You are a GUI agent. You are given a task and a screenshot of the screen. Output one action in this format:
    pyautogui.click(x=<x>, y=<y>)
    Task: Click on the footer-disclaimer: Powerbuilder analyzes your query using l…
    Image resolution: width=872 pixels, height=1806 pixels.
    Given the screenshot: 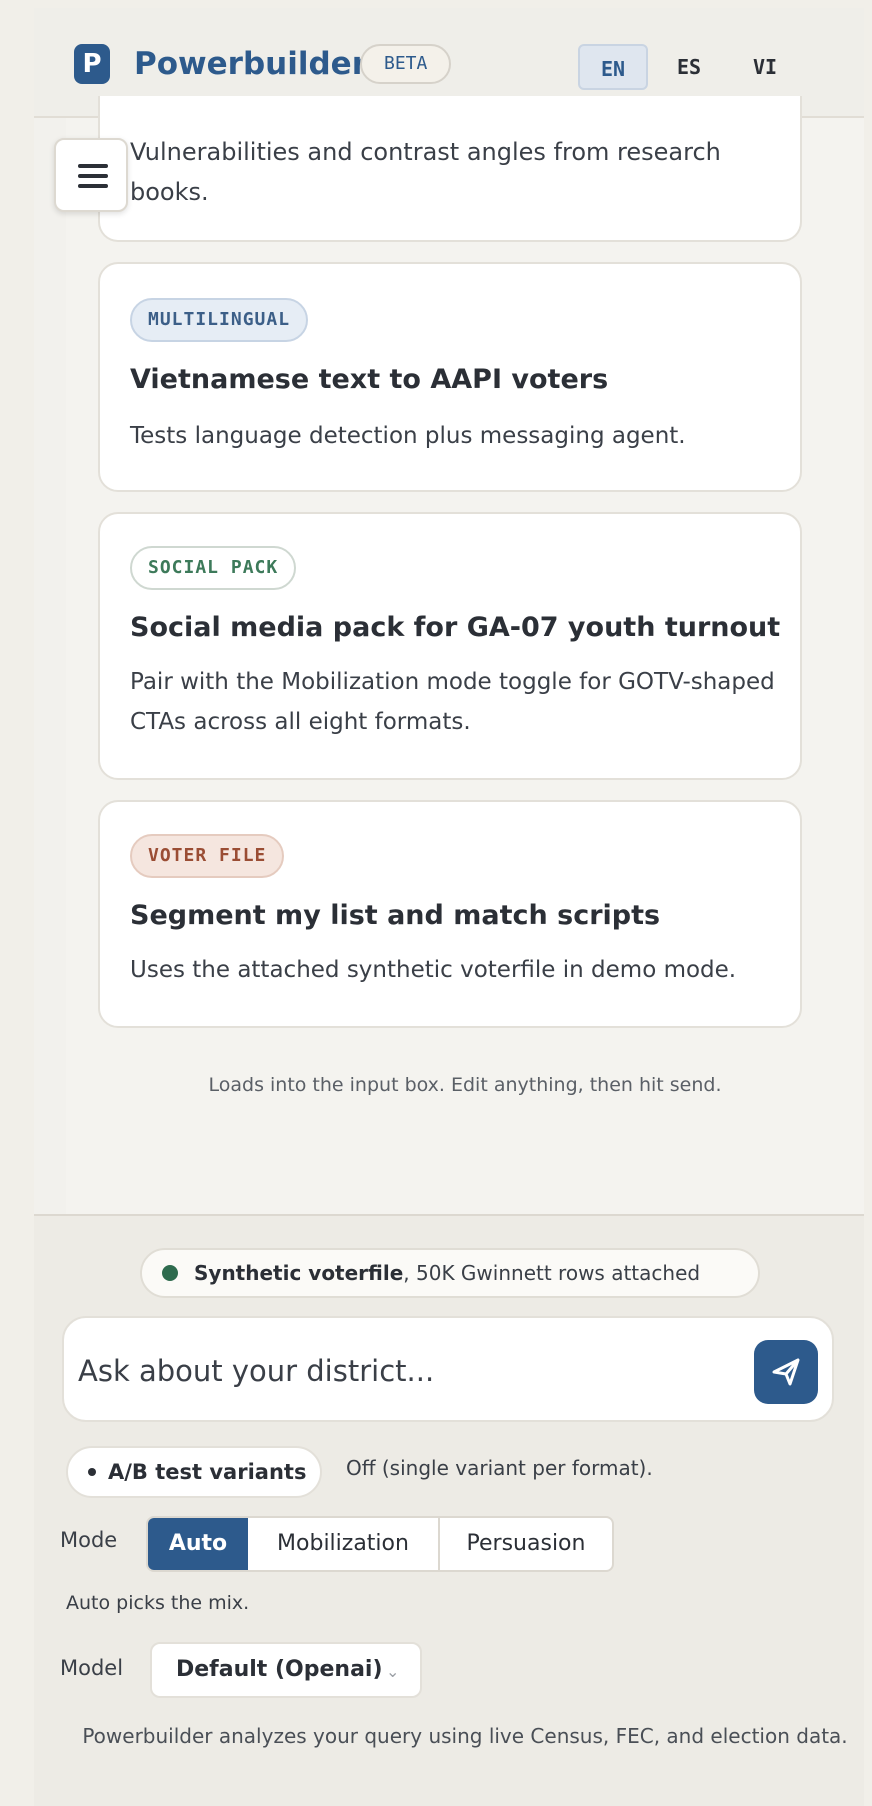 What is the action you would take?
    pyautogui.click(x=465, y=1736)
    